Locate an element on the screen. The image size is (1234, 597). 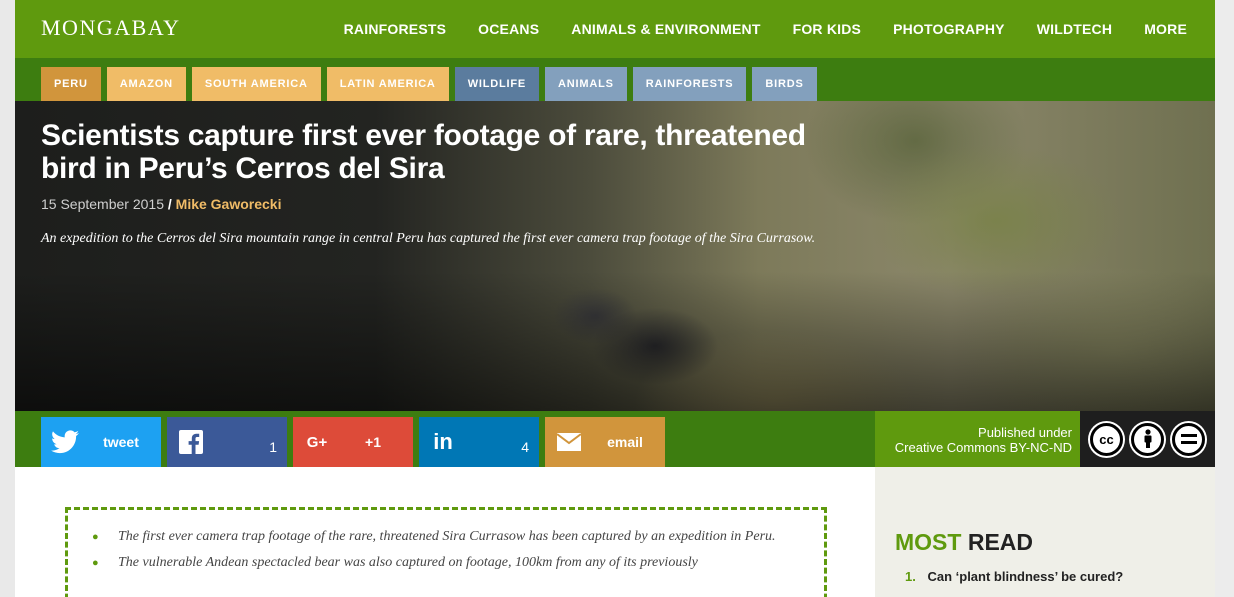
license-line-2: Creative Commons BY-NC-ND is located at coordinates (983, 447).